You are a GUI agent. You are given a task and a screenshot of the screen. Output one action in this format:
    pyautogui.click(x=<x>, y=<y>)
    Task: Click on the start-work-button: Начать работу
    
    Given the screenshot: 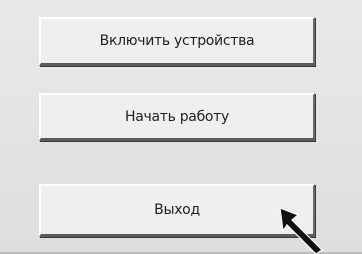 What is the action you would take?
    pyautogui.click(x=177, y=117)
    